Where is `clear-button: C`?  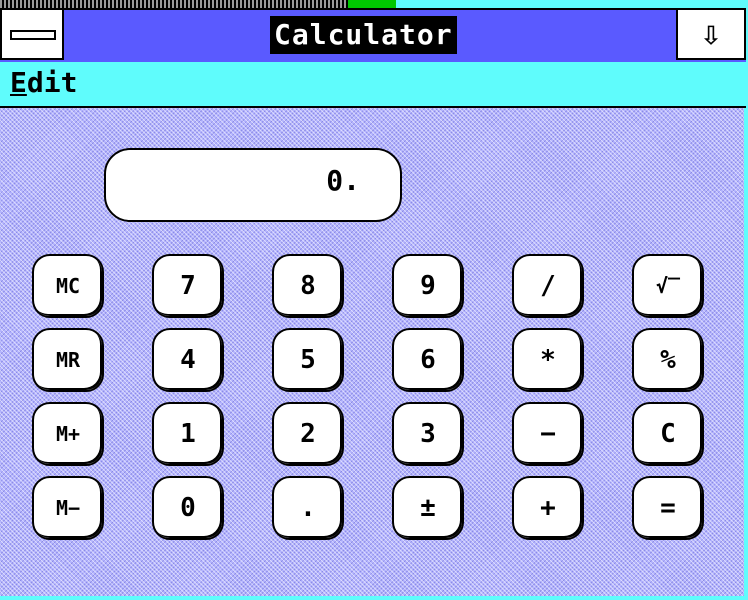
clear-button: C is located at coordinates (668, 434).